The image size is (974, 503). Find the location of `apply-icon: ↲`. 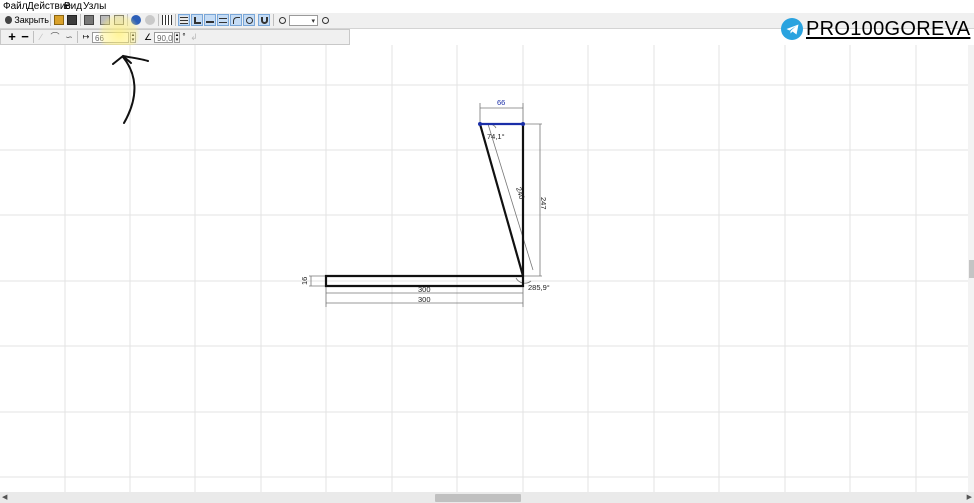

apply-icon: ↲ is located at coordinates (194, 37).